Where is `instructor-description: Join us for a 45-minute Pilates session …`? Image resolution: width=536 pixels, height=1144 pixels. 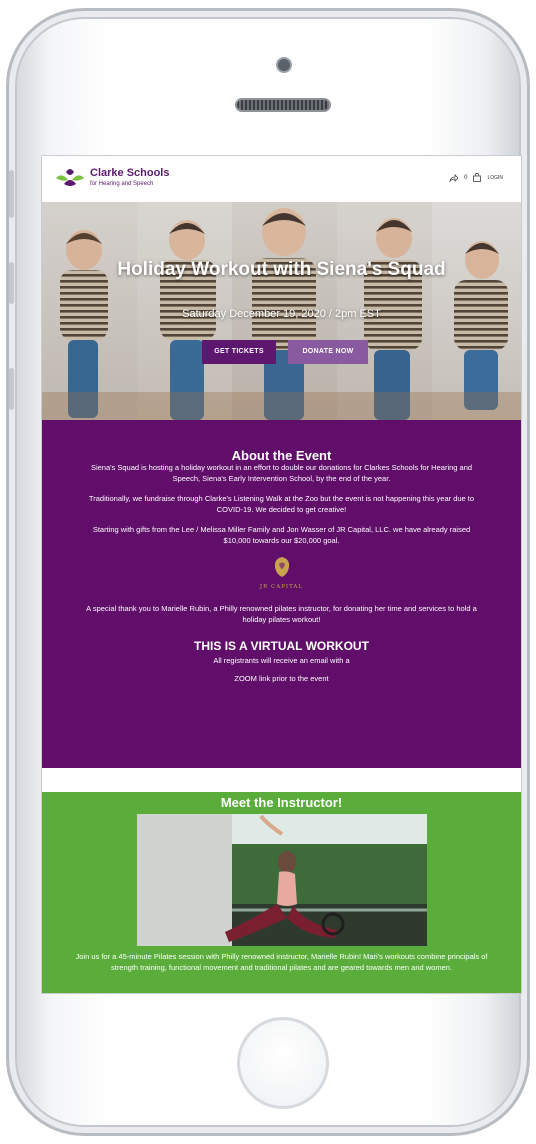
instructor-description: Join us for a 45-minute Pilates session … is located at coordinates (281, 962).